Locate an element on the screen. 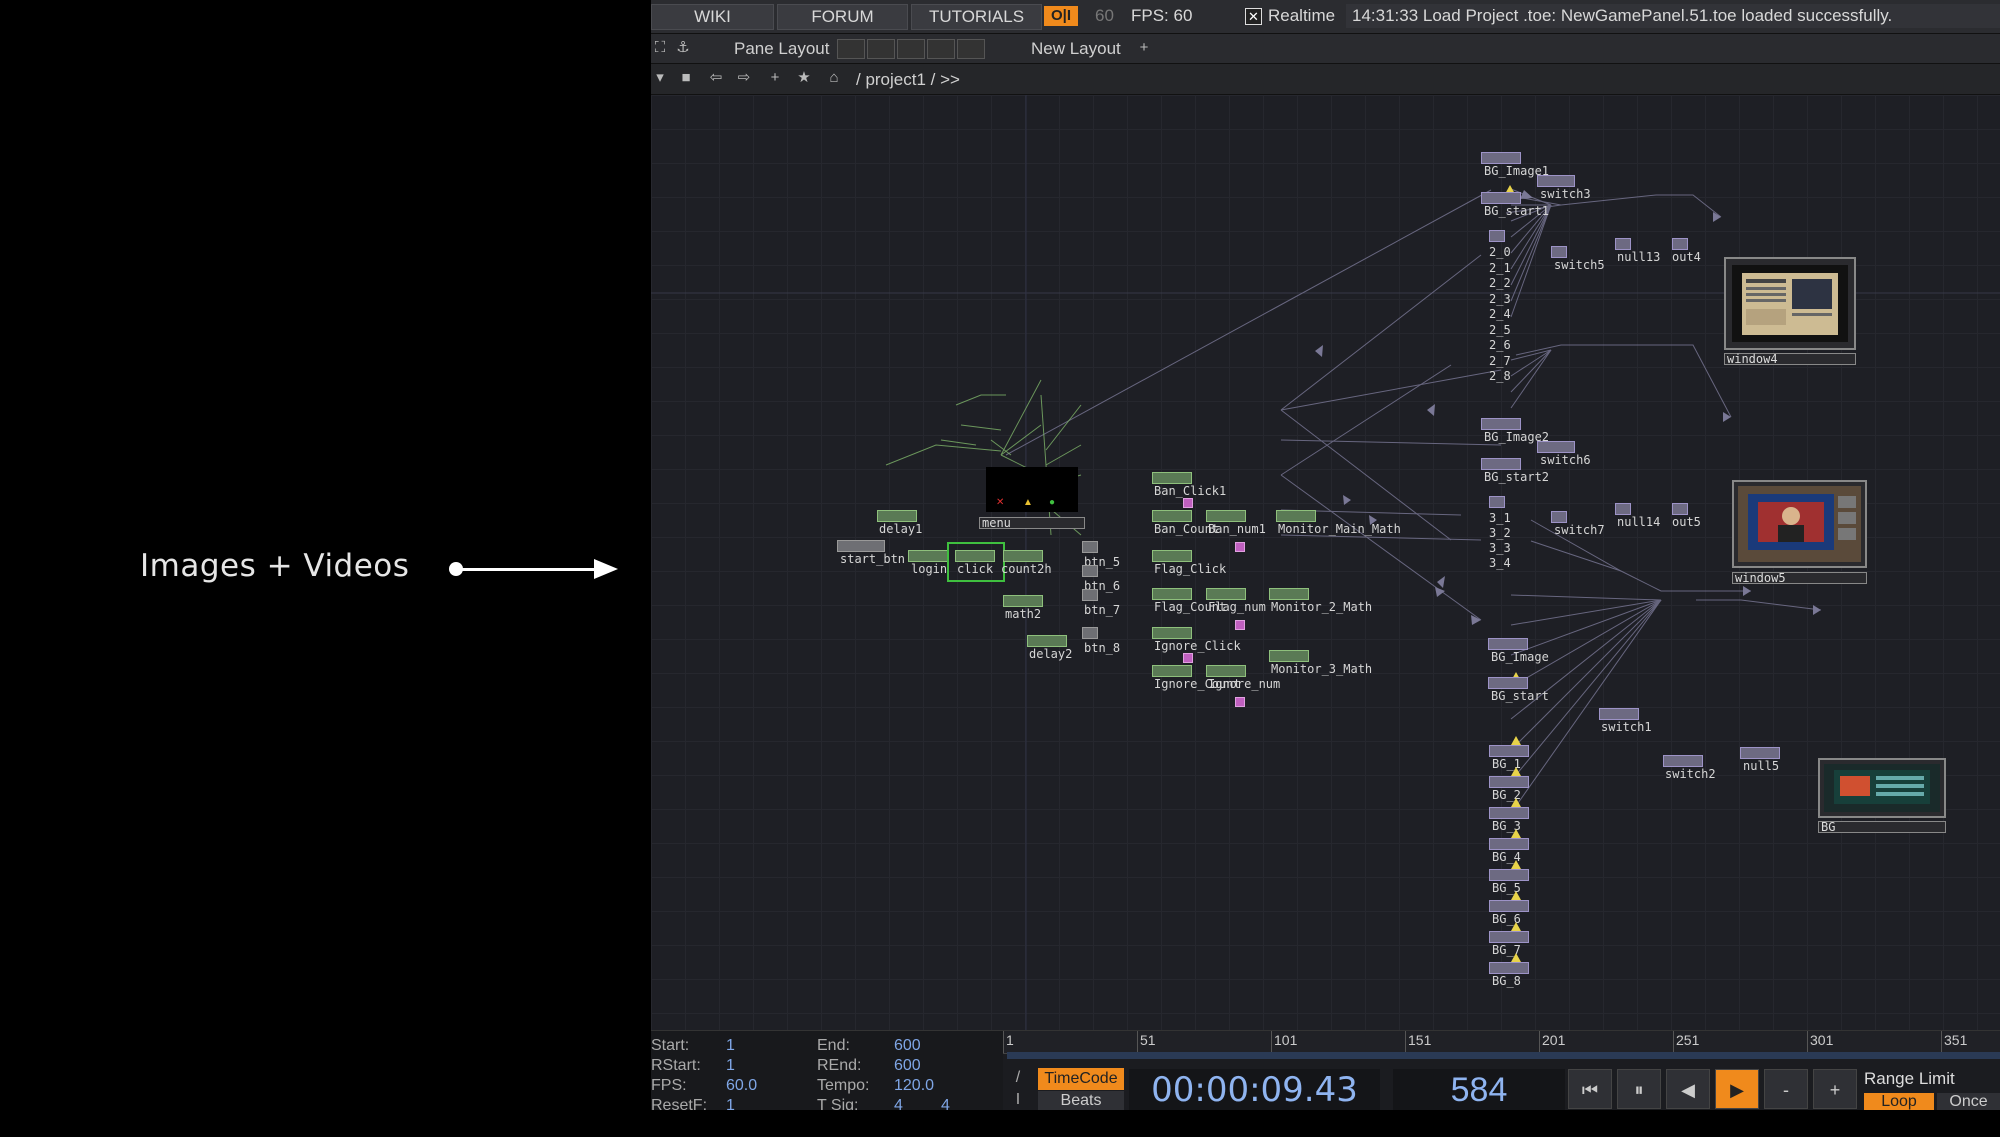 The image size is (2000, 1137). rstart-value: 1 is located at coordinates (730, 1066).